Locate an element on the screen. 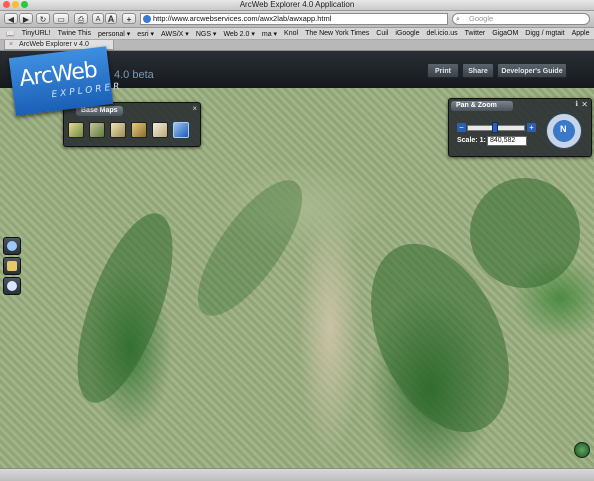 The height and width of the screenshot is (481, 594). layers-tool-button is located at coordinates (12, 266).